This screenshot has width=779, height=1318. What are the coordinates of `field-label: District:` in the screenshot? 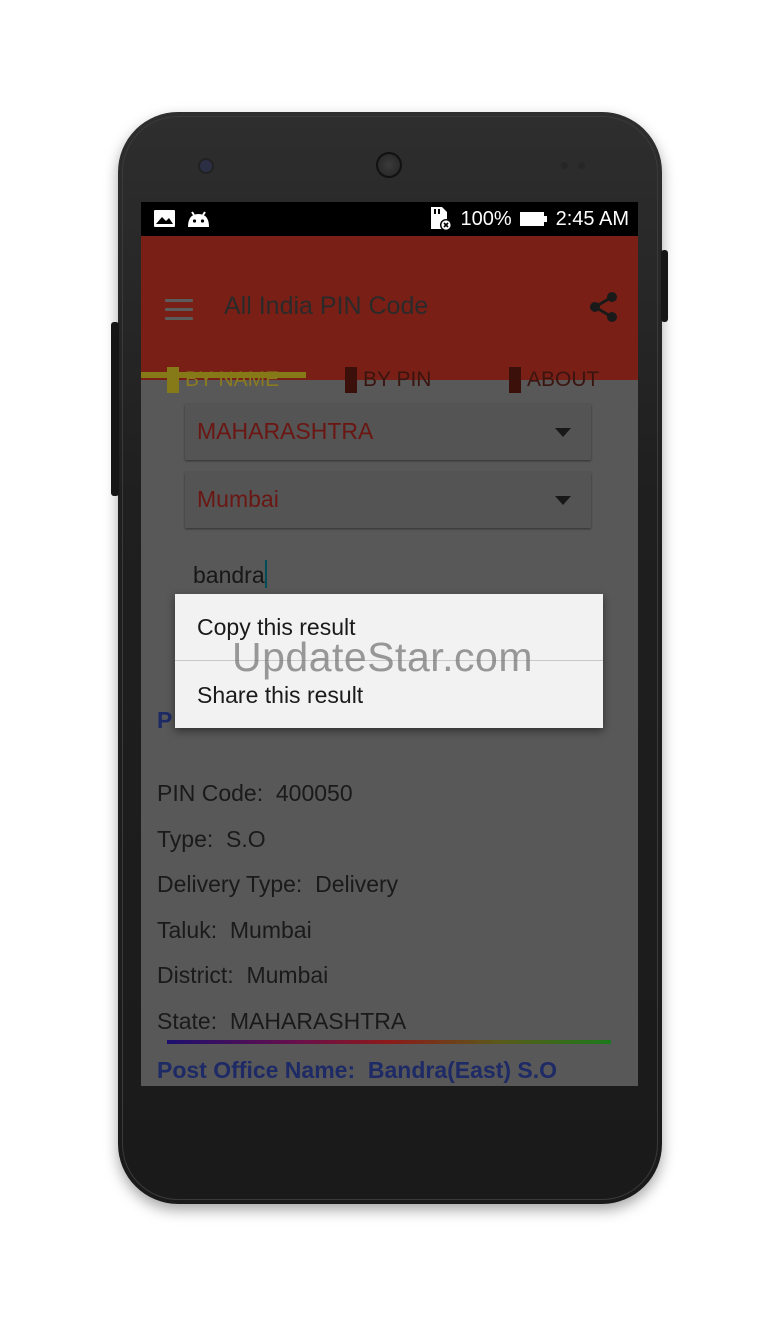 It's located at (195, 975).